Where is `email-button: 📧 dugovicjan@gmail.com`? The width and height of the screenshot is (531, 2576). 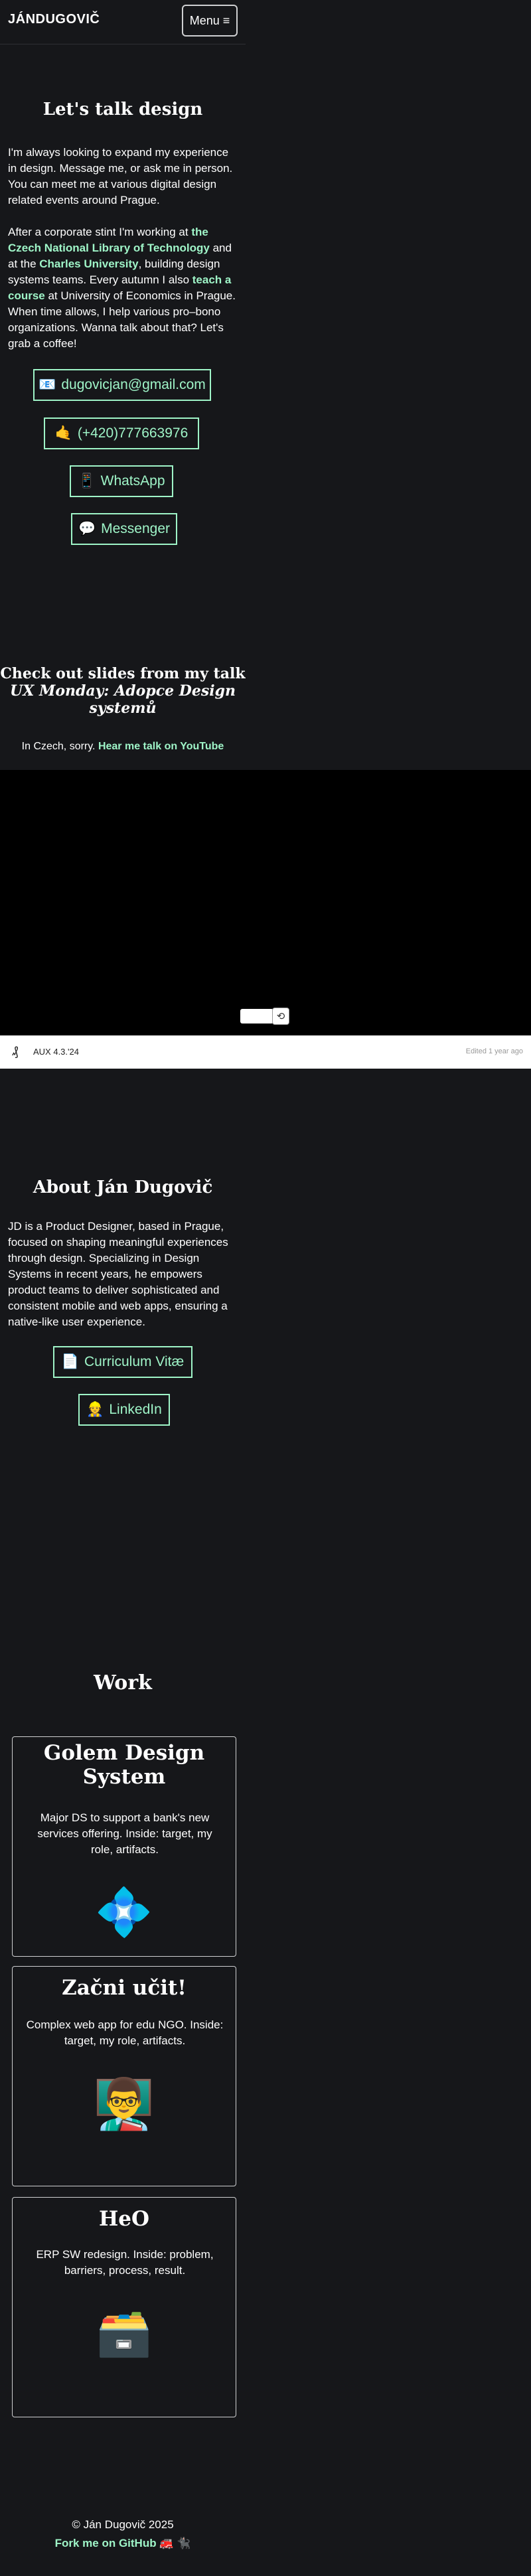 email-button: 📧 dugovicjan@gmail.com is located at coordinates (122, 385).